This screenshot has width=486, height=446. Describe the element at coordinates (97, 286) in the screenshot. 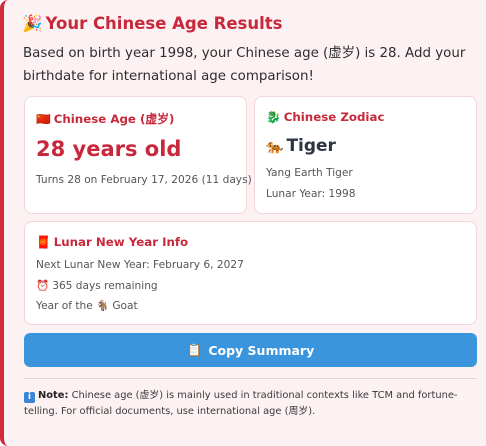

I see `days-remaining: ⏰ 365 days remaining` at that location.